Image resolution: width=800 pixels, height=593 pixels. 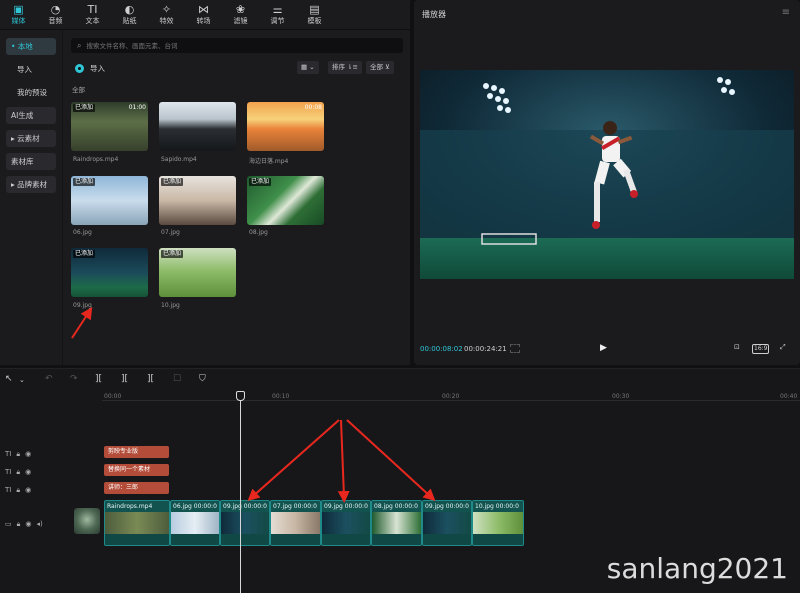 I want to click on sidebar-item-import: 导入, so click(x=31, y=69).